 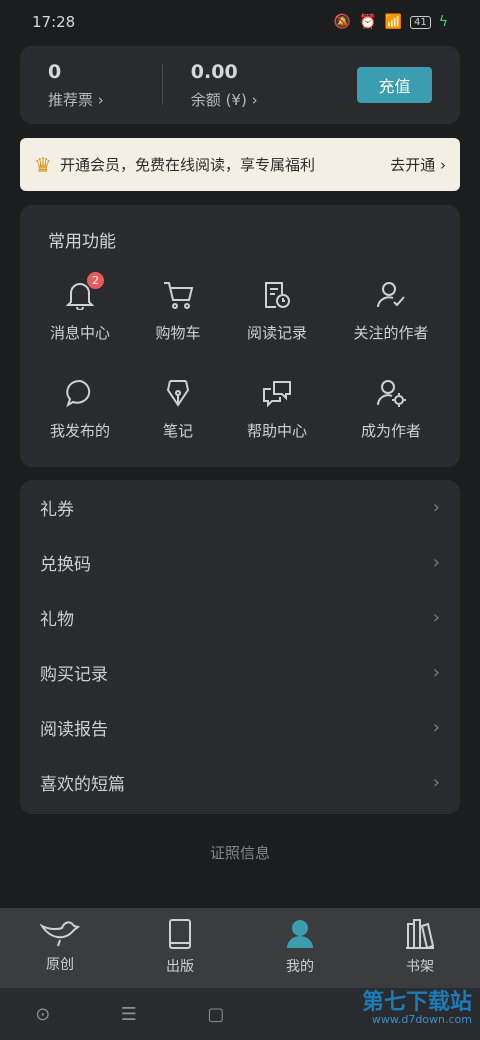 What do you see at coordinates (178, 333) in the screenshot?
I see `function-label: 购物车` at bounding box center [178, 333].